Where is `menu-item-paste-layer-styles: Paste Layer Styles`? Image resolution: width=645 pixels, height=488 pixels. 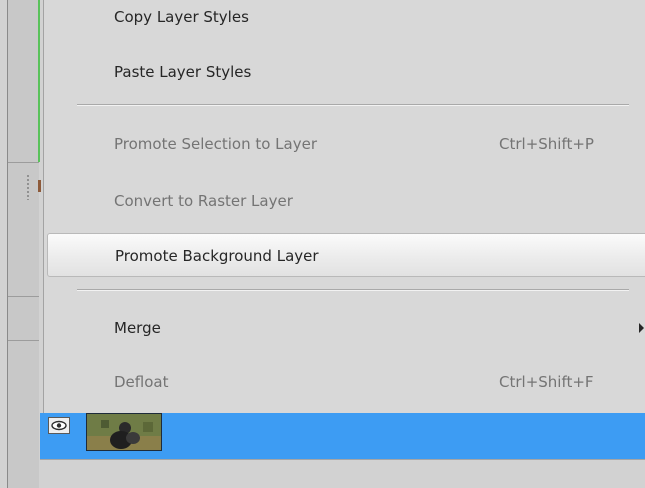
menu-item-paste-layer-styles: Paste Layer Styles is located at coordinates (344, 72).